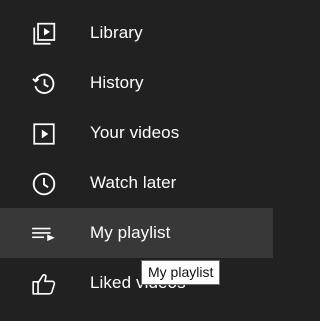 The height and width of the screenshot is (321, 320). What do you see at coordinates (44, 234) in the screenshot?
I see `playlist-icon` at bounding box center [44, 234].